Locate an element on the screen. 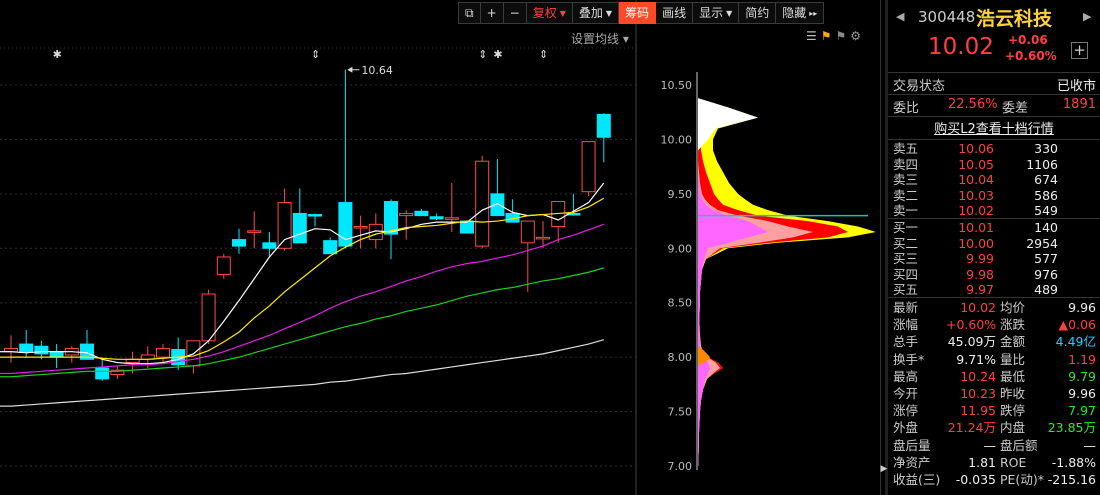 The image size is (1100, 495). bid-level: 买三 9.99 577 is located at coordinates (994, 258).